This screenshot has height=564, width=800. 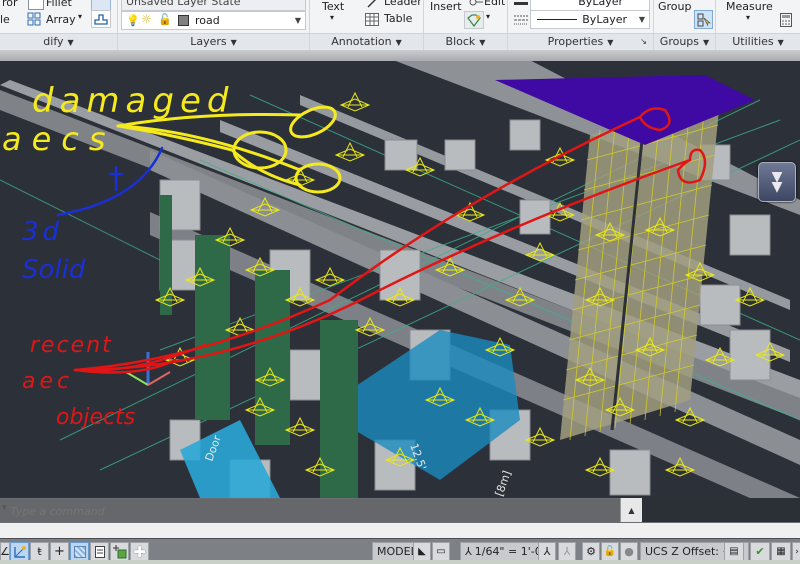 I want to click on isolate-objects-button: ●, so click(x=629, y=551).